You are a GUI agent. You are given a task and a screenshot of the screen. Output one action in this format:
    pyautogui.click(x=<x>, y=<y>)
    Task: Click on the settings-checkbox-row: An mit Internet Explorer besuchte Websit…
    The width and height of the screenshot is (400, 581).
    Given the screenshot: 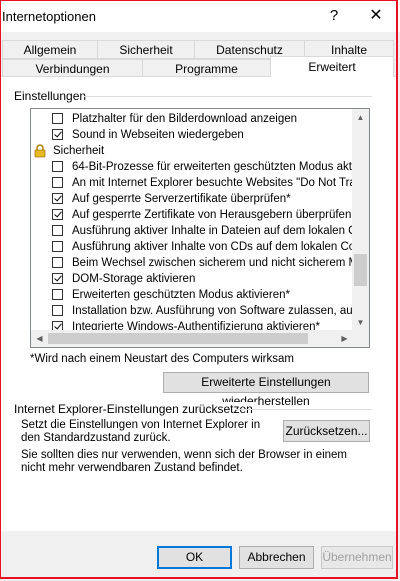 What is the action you would take?
    pyautogui.click(x=192, y=183)
    